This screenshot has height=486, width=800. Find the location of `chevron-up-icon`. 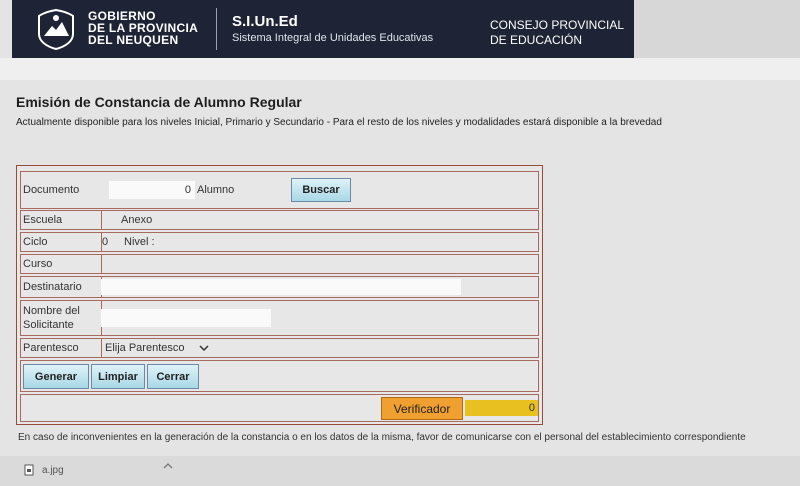

chevron-up-icon is located at coordinates (168, 466).